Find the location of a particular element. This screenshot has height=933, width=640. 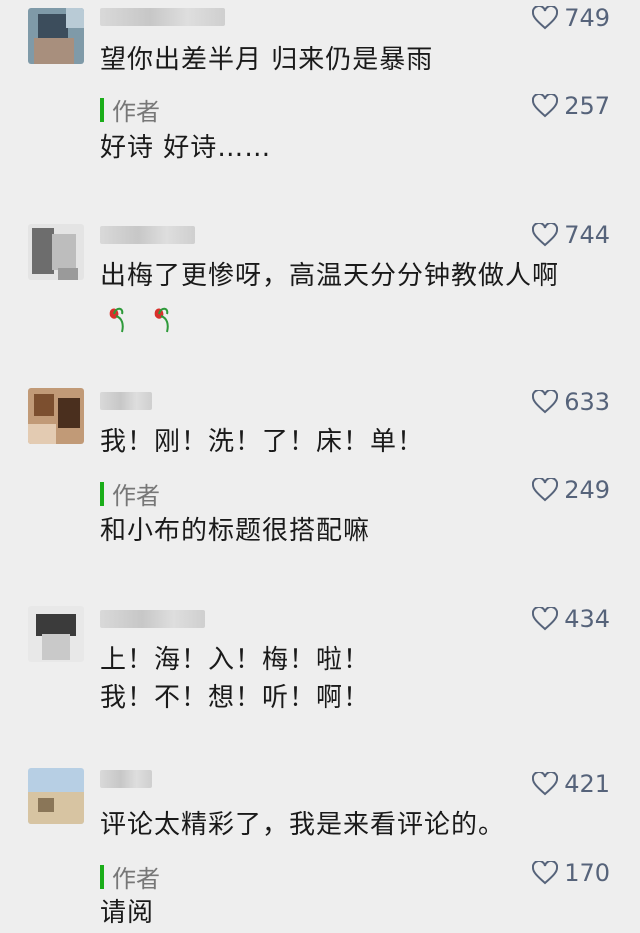

like-count: 434 is located at coordinates (587, 619).